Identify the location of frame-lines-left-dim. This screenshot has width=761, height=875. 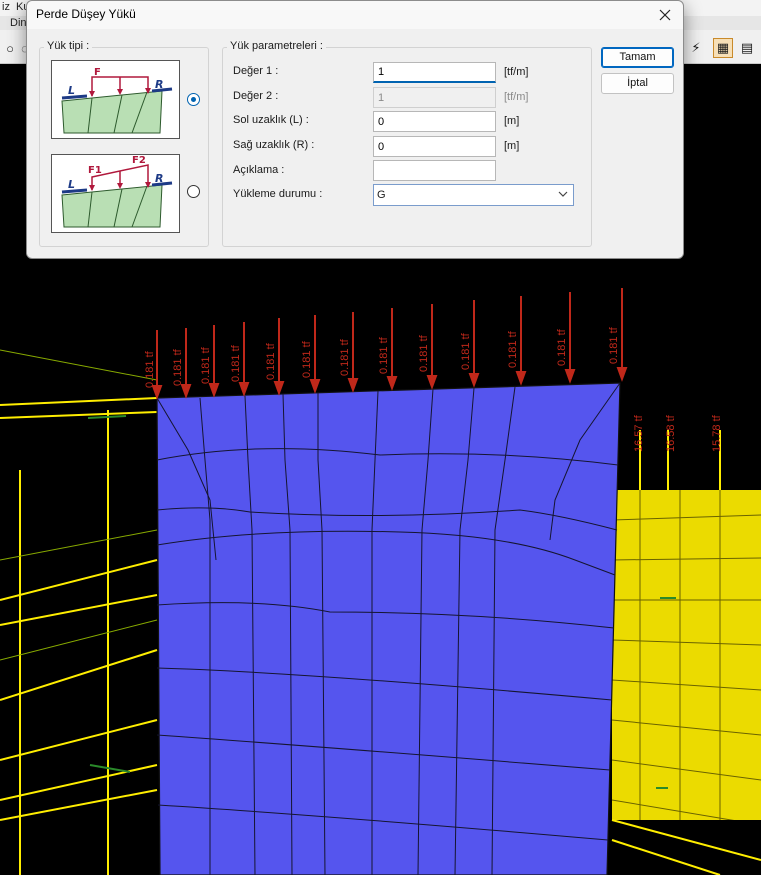
(79, 505).